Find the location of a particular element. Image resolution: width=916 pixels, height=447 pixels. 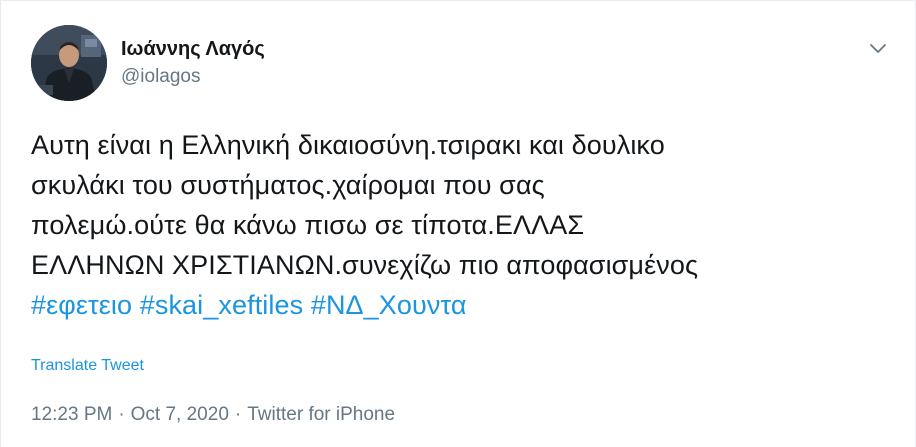

tweet-date: Oct 7, 2020 is located at coordinates (180, 414).